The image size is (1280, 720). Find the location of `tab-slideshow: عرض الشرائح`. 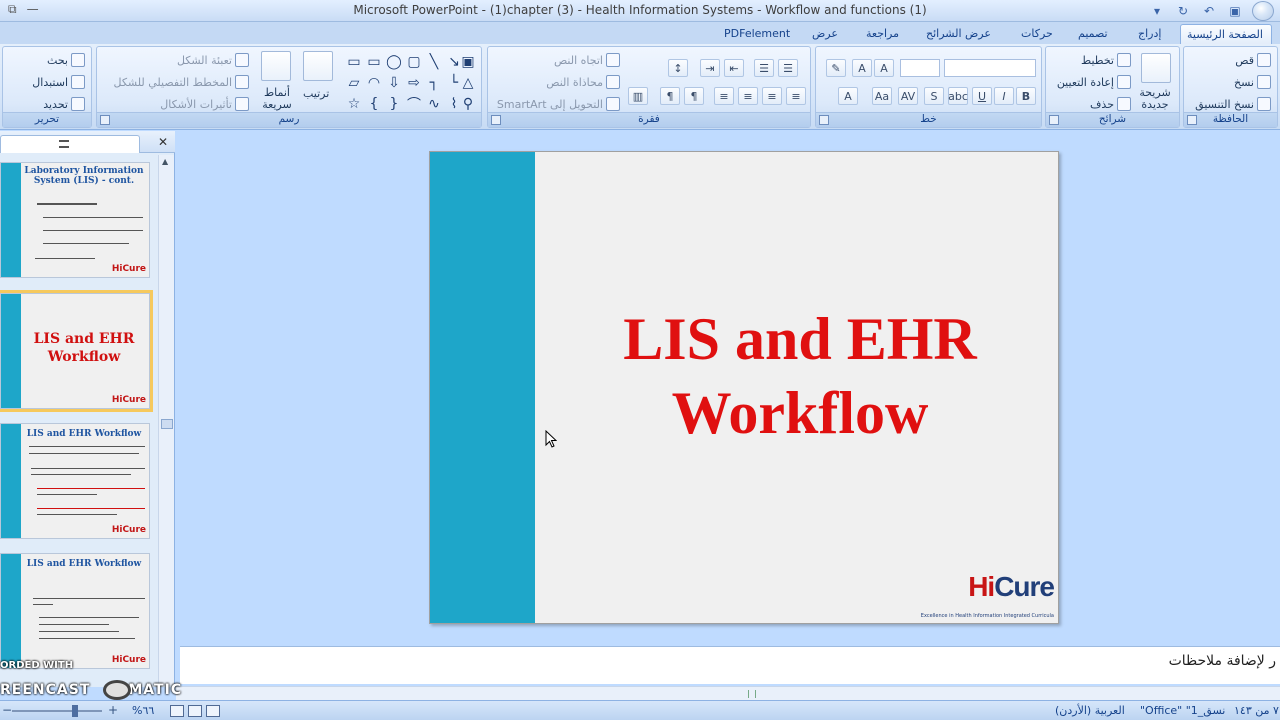

tab-slideshow: عرض الشرائح is located at coordinates (958, 34).